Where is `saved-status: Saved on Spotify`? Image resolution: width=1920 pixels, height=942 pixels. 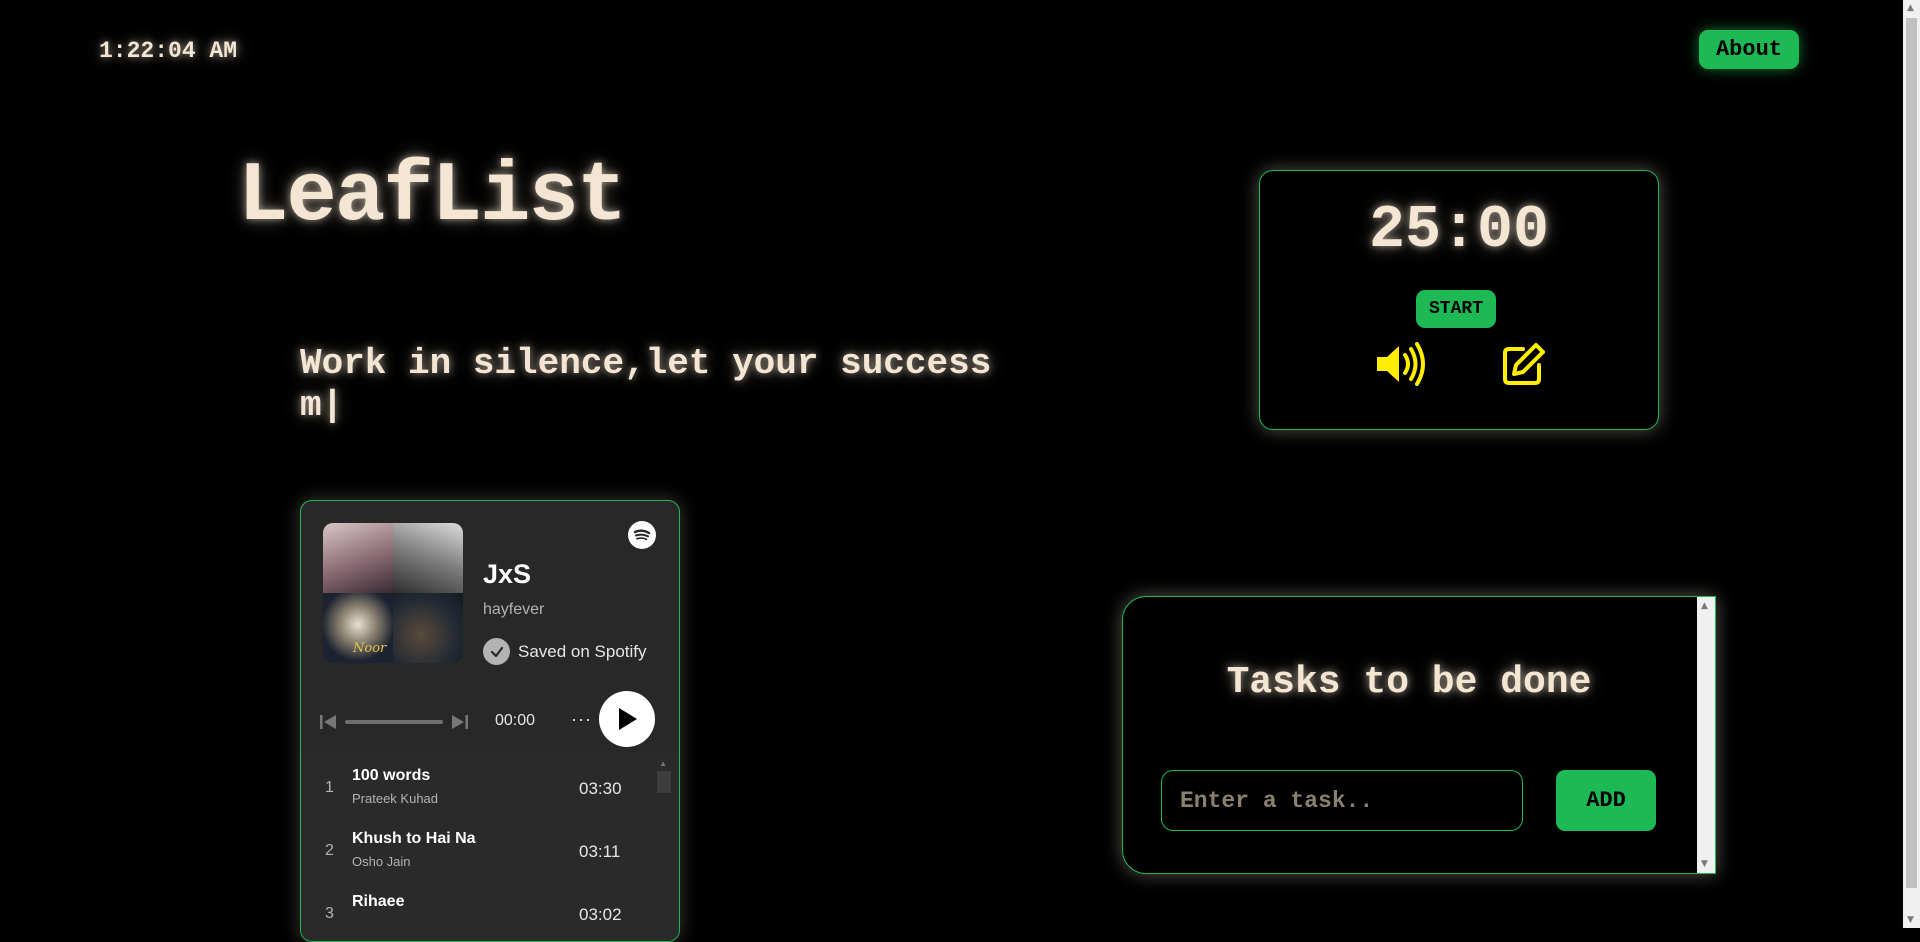
saved-status: Saved on Spotify is located at coordinates (565, 651).